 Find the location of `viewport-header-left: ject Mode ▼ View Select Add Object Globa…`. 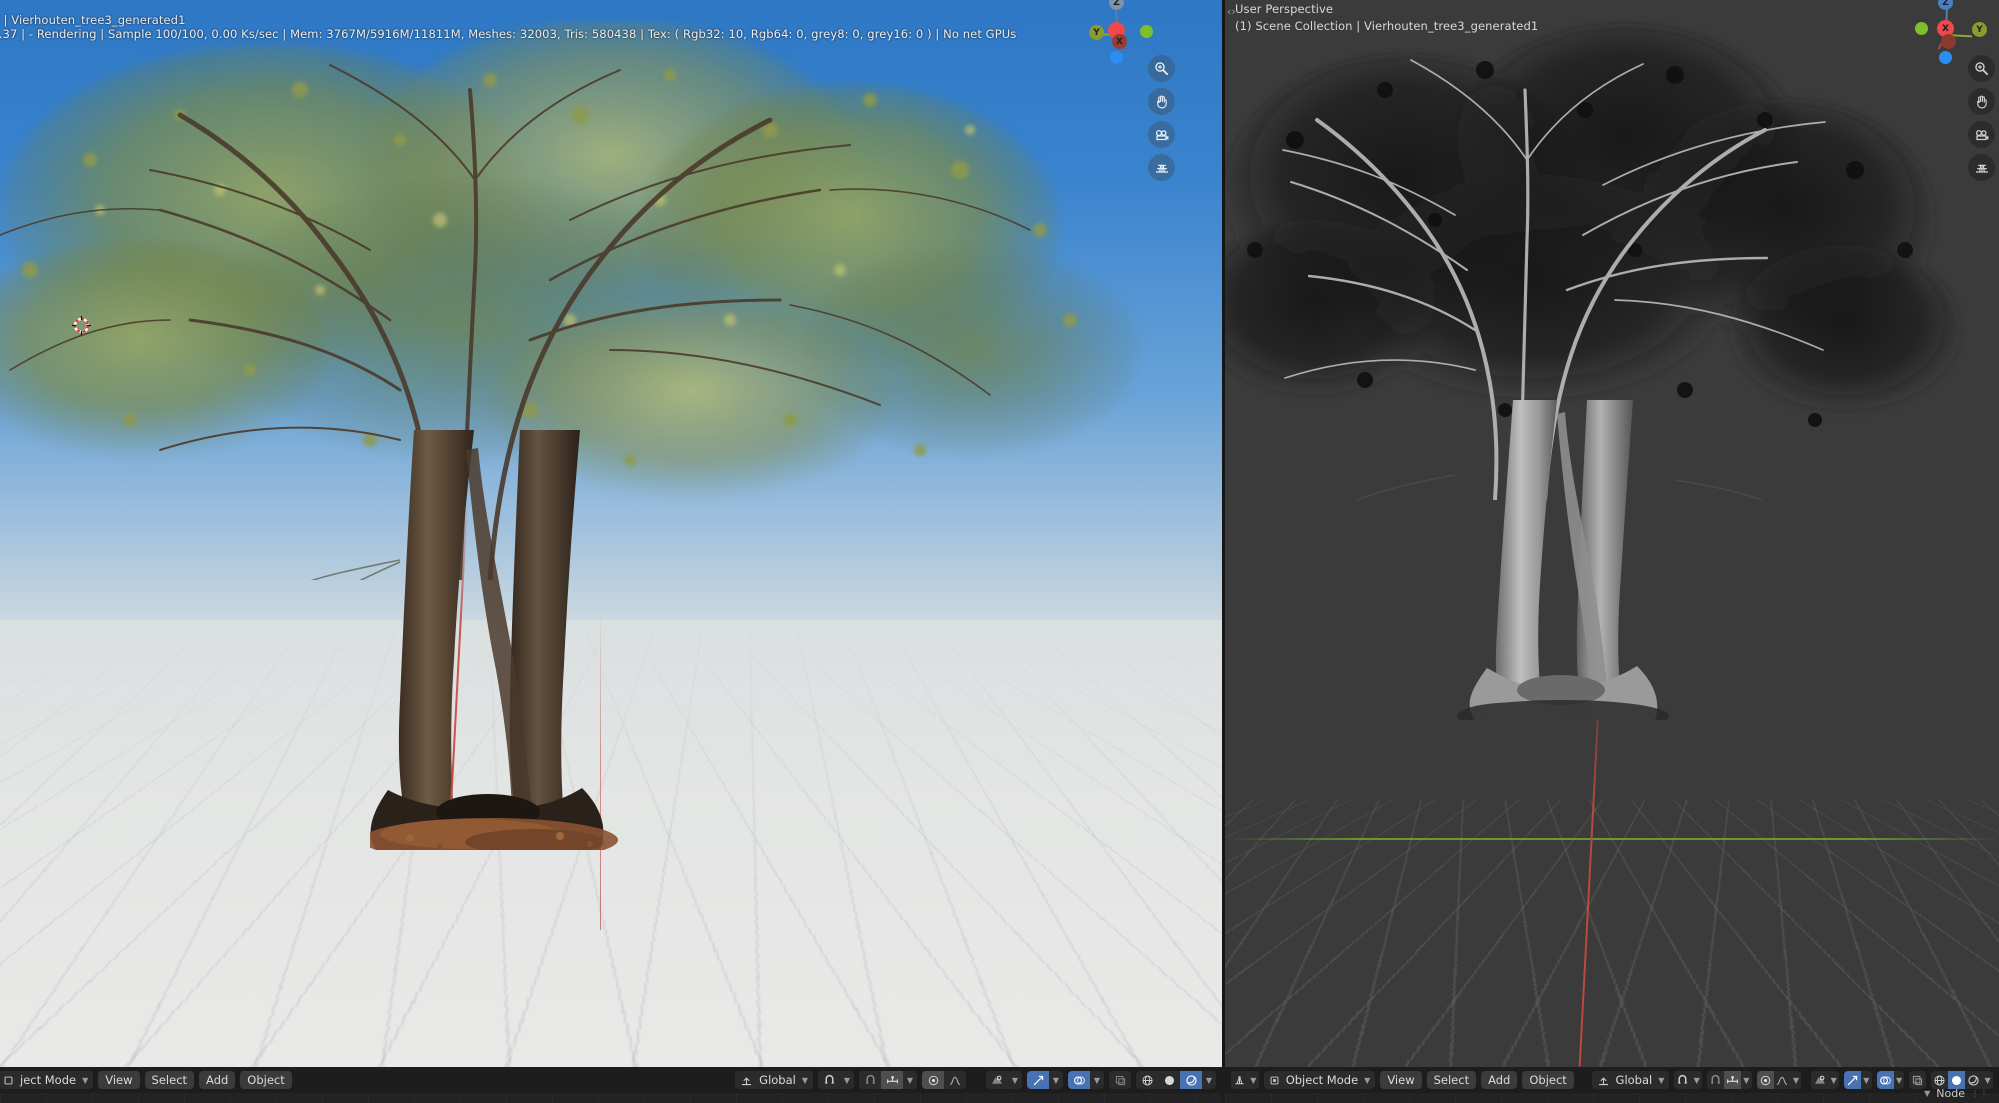

viewport-header-left: ject Mode ▼ View Select Add Object Globa… is located at coordinates (611, 1080).